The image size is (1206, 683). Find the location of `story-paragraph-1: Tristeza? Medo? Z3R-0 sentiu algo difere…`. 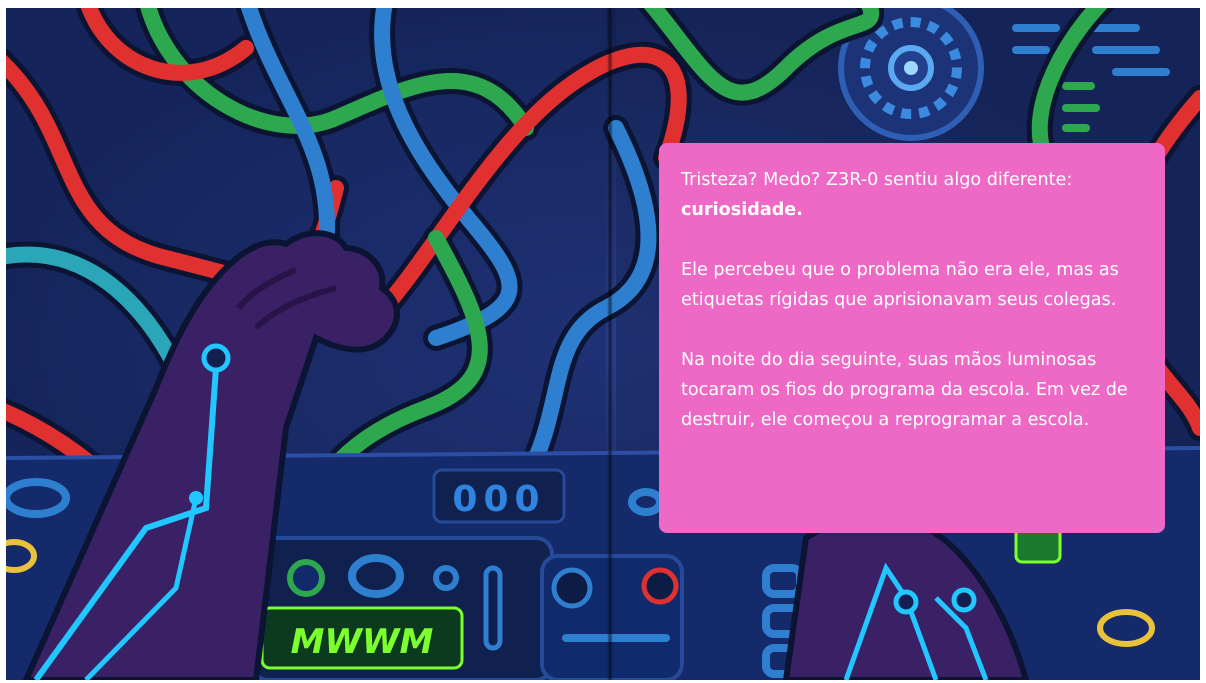

story-paragraph-1: Tristeza? Medo? Z3R-0 sentiu algo difere… is located at coordinates (912, 195).